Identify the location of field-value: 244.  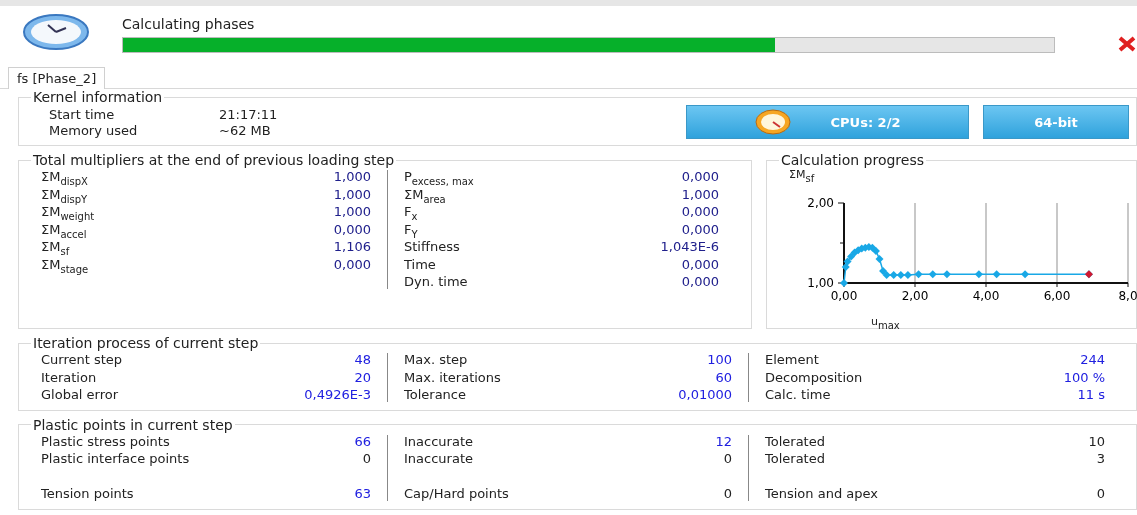
(1092, 360).